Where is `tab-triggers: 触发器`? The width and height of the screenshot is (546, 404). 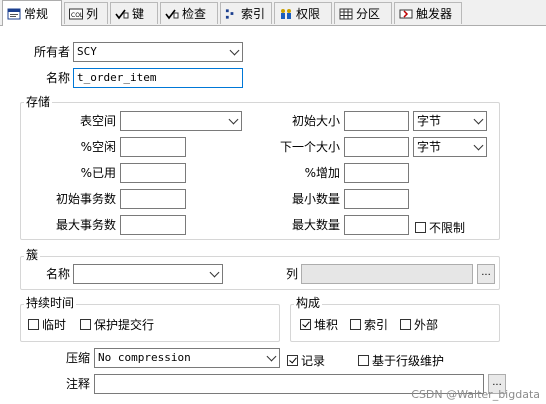 tab-triggers: 触发器 is located at coordinates (428, 13).